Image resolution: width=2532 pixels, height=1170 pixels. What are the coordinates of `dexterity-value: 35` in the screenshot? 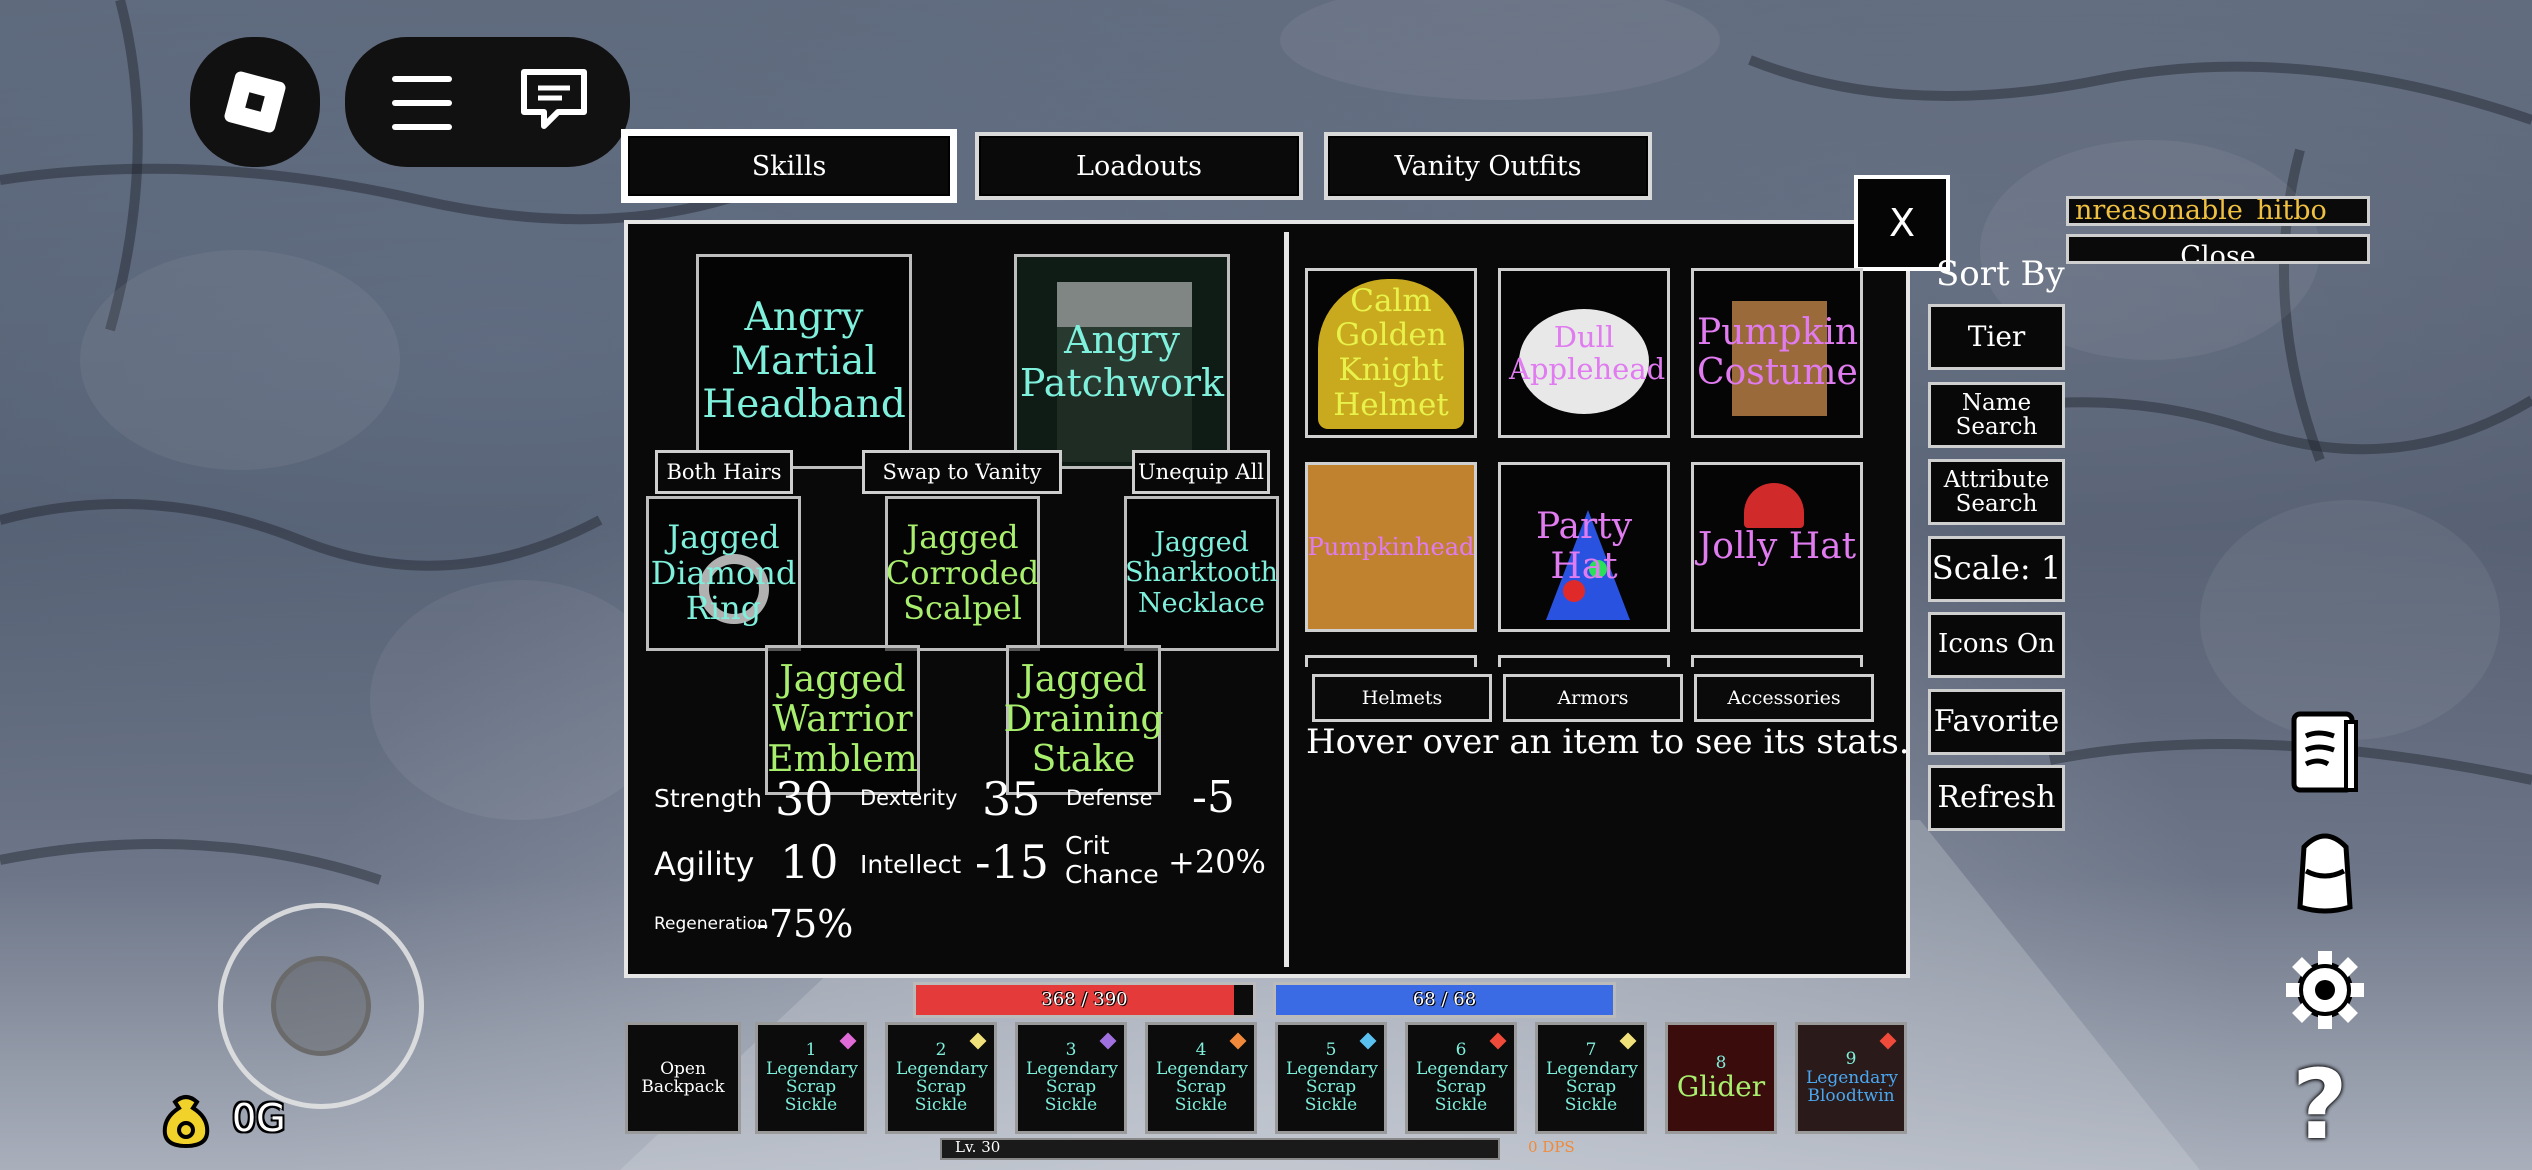 It's located at (1011, 799).